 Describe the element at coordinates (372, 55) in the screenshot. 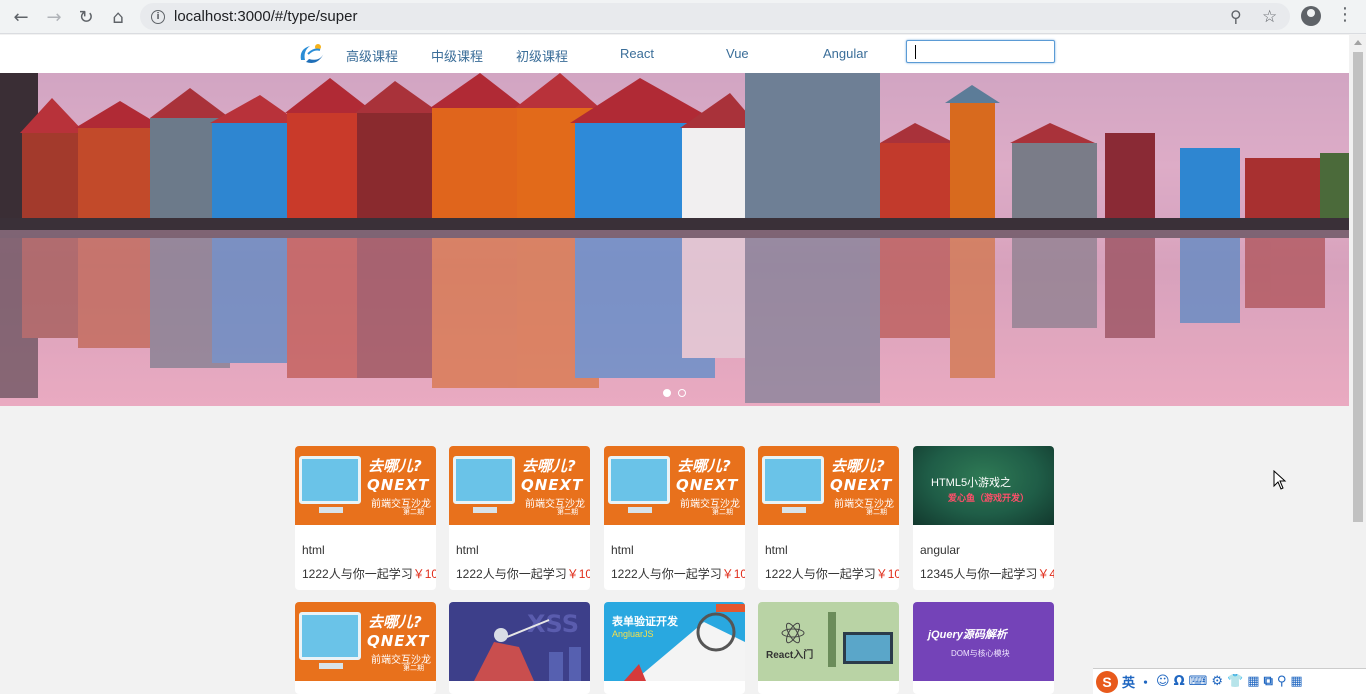

I see `nav-advanced-course: 高级课程` at that location.